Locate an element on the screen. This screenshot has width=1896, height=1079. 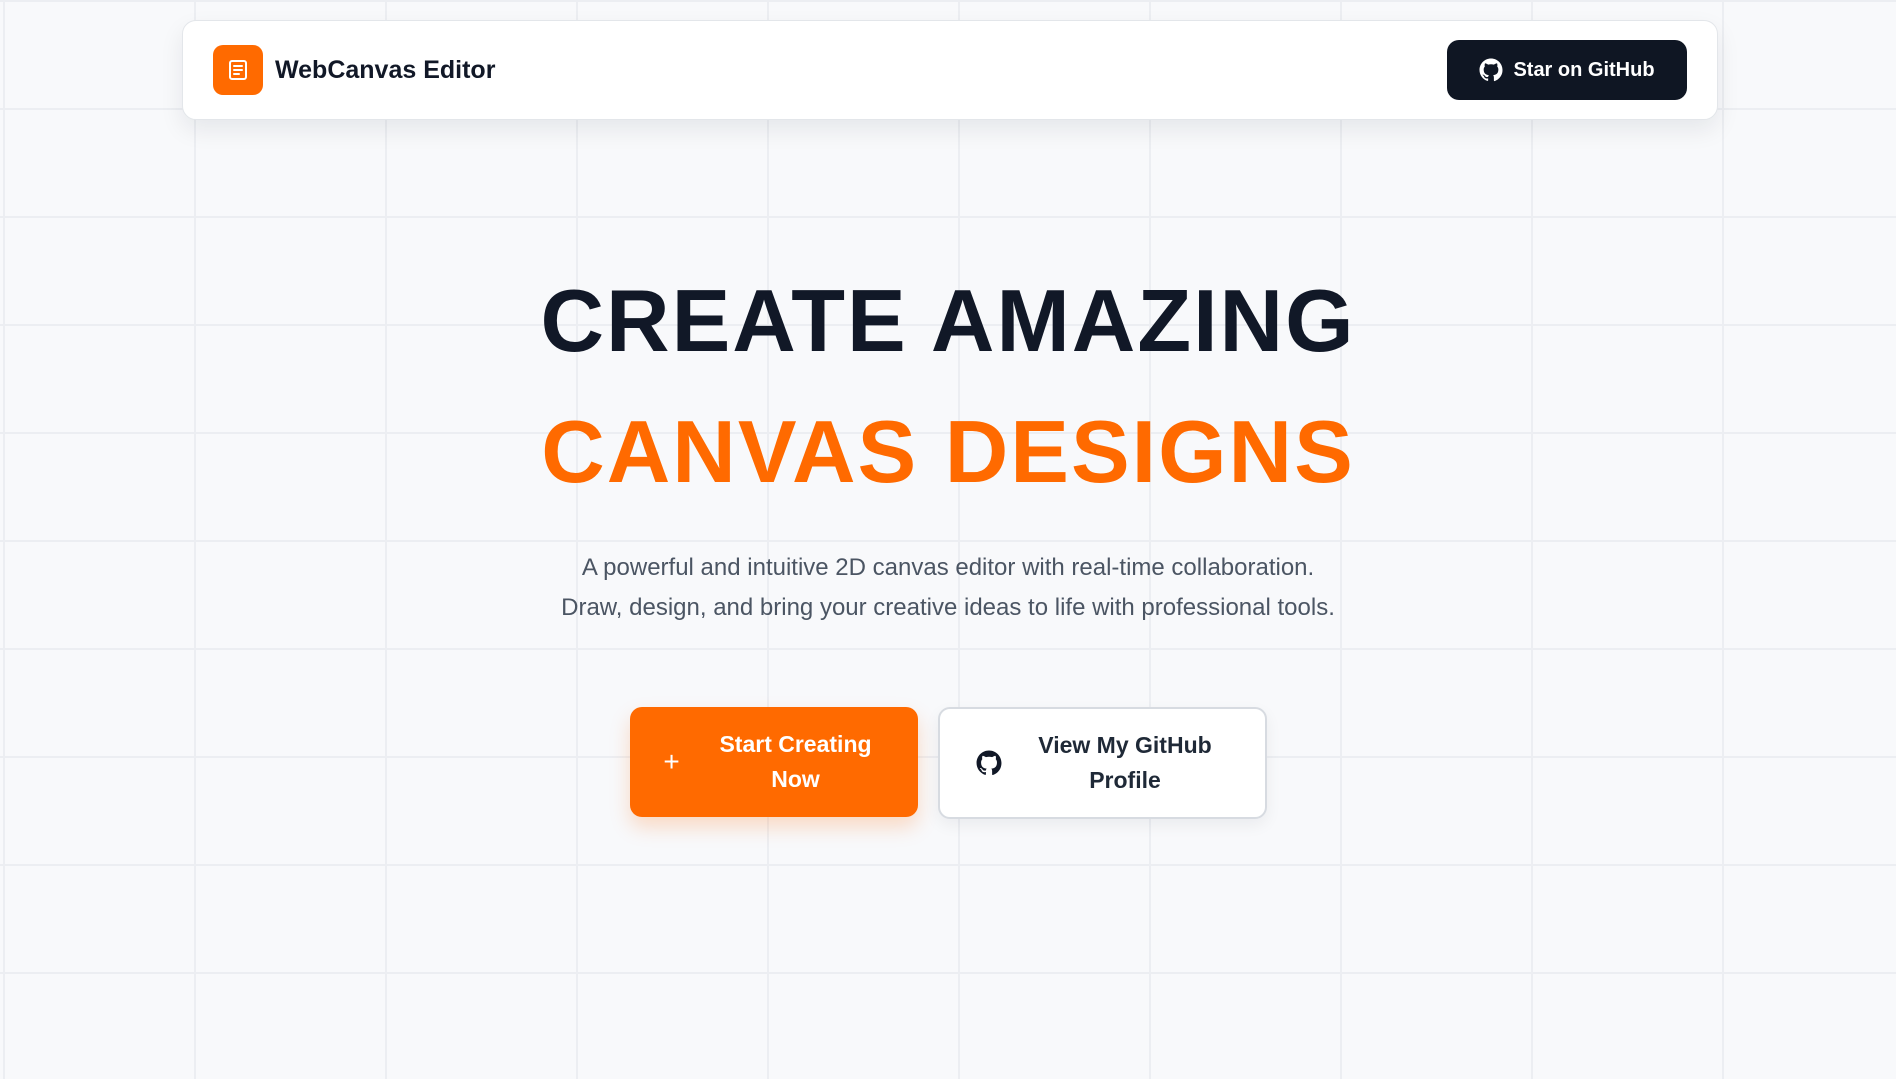
start-creating-button: + Start Creating Now is located at coordinates (773, 762).